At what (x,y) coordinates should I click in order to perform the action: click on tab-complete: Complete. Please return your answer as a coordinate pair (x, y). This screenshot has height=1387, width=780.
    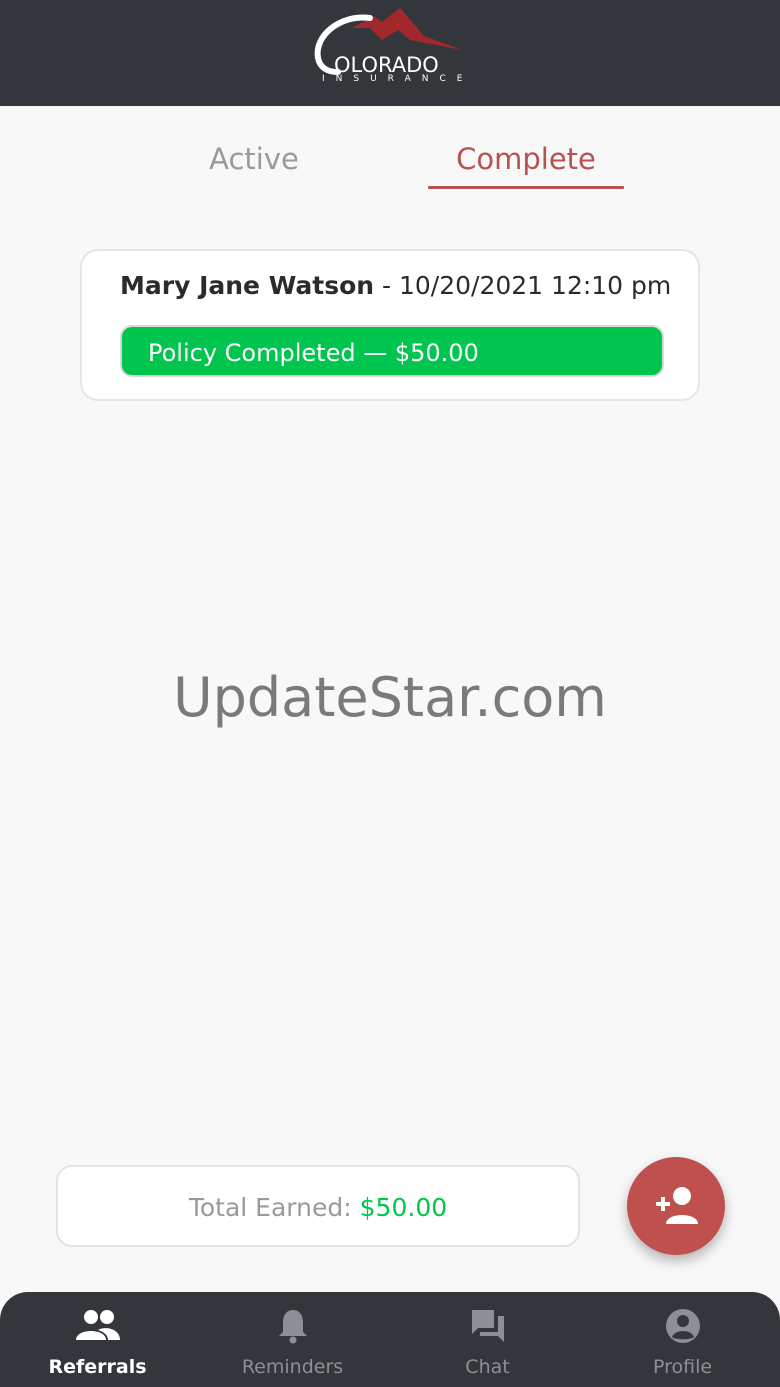
    Looking at the image, I should click on (526, 159).